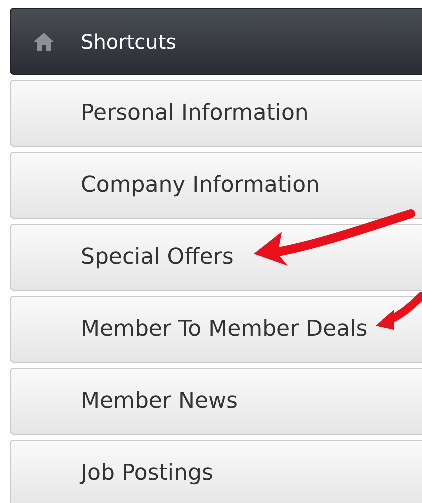 This screenshot has width=422, height=503. What do you see at coordinates (216, 257) in the screenshot?
I see `menu-item: Special Offers` at bounding box center [216, 257].